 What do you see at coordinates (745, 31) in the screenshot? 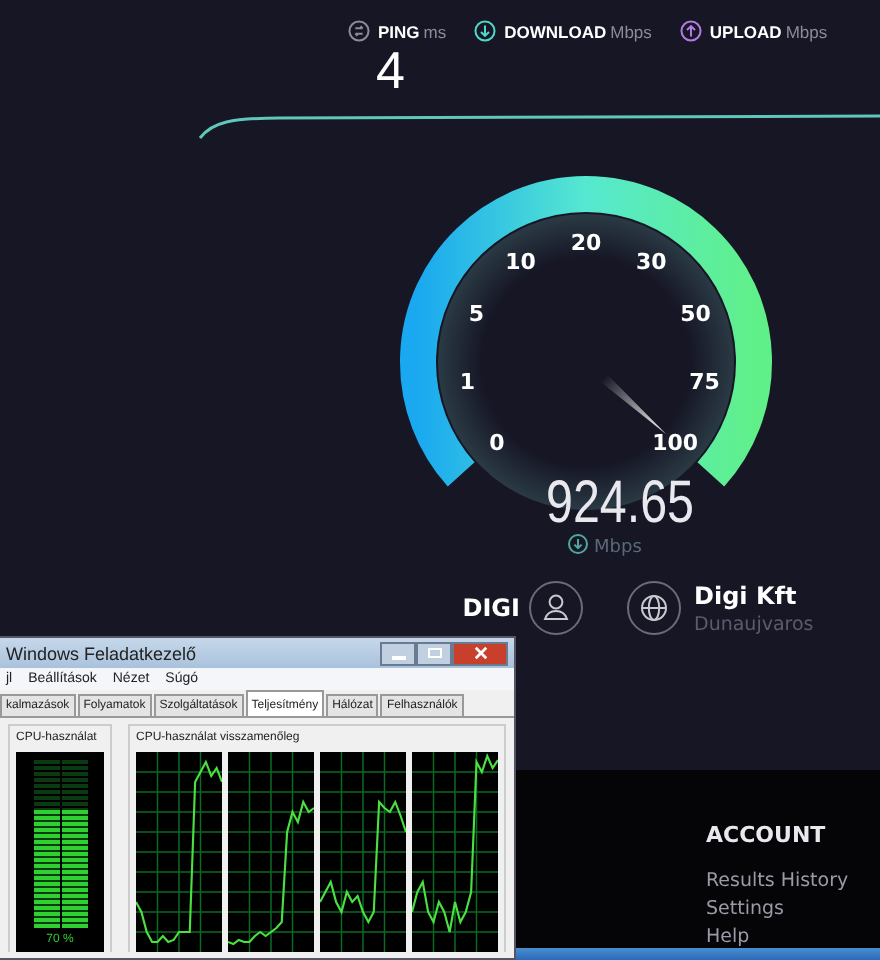
I see `metric-label: UPLOAD` at bounding box center [745, 31].